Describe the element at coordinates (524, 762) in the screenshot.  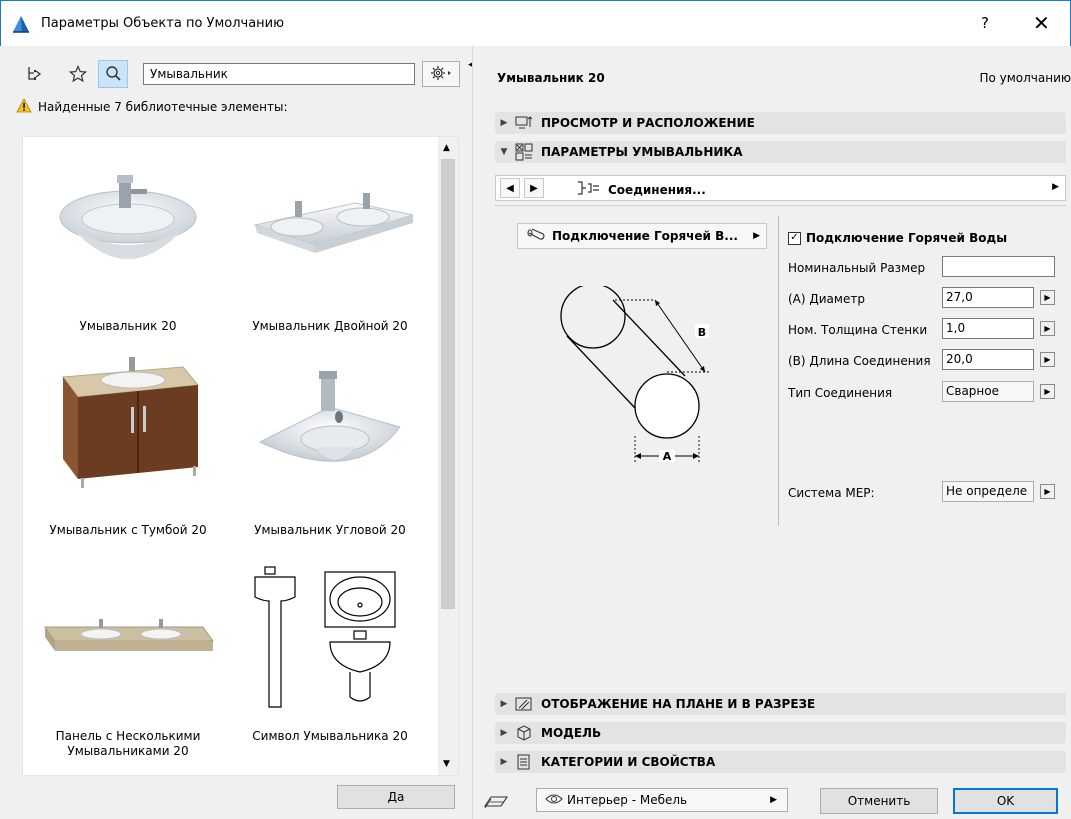
I see `categories-list-icon` at that location.